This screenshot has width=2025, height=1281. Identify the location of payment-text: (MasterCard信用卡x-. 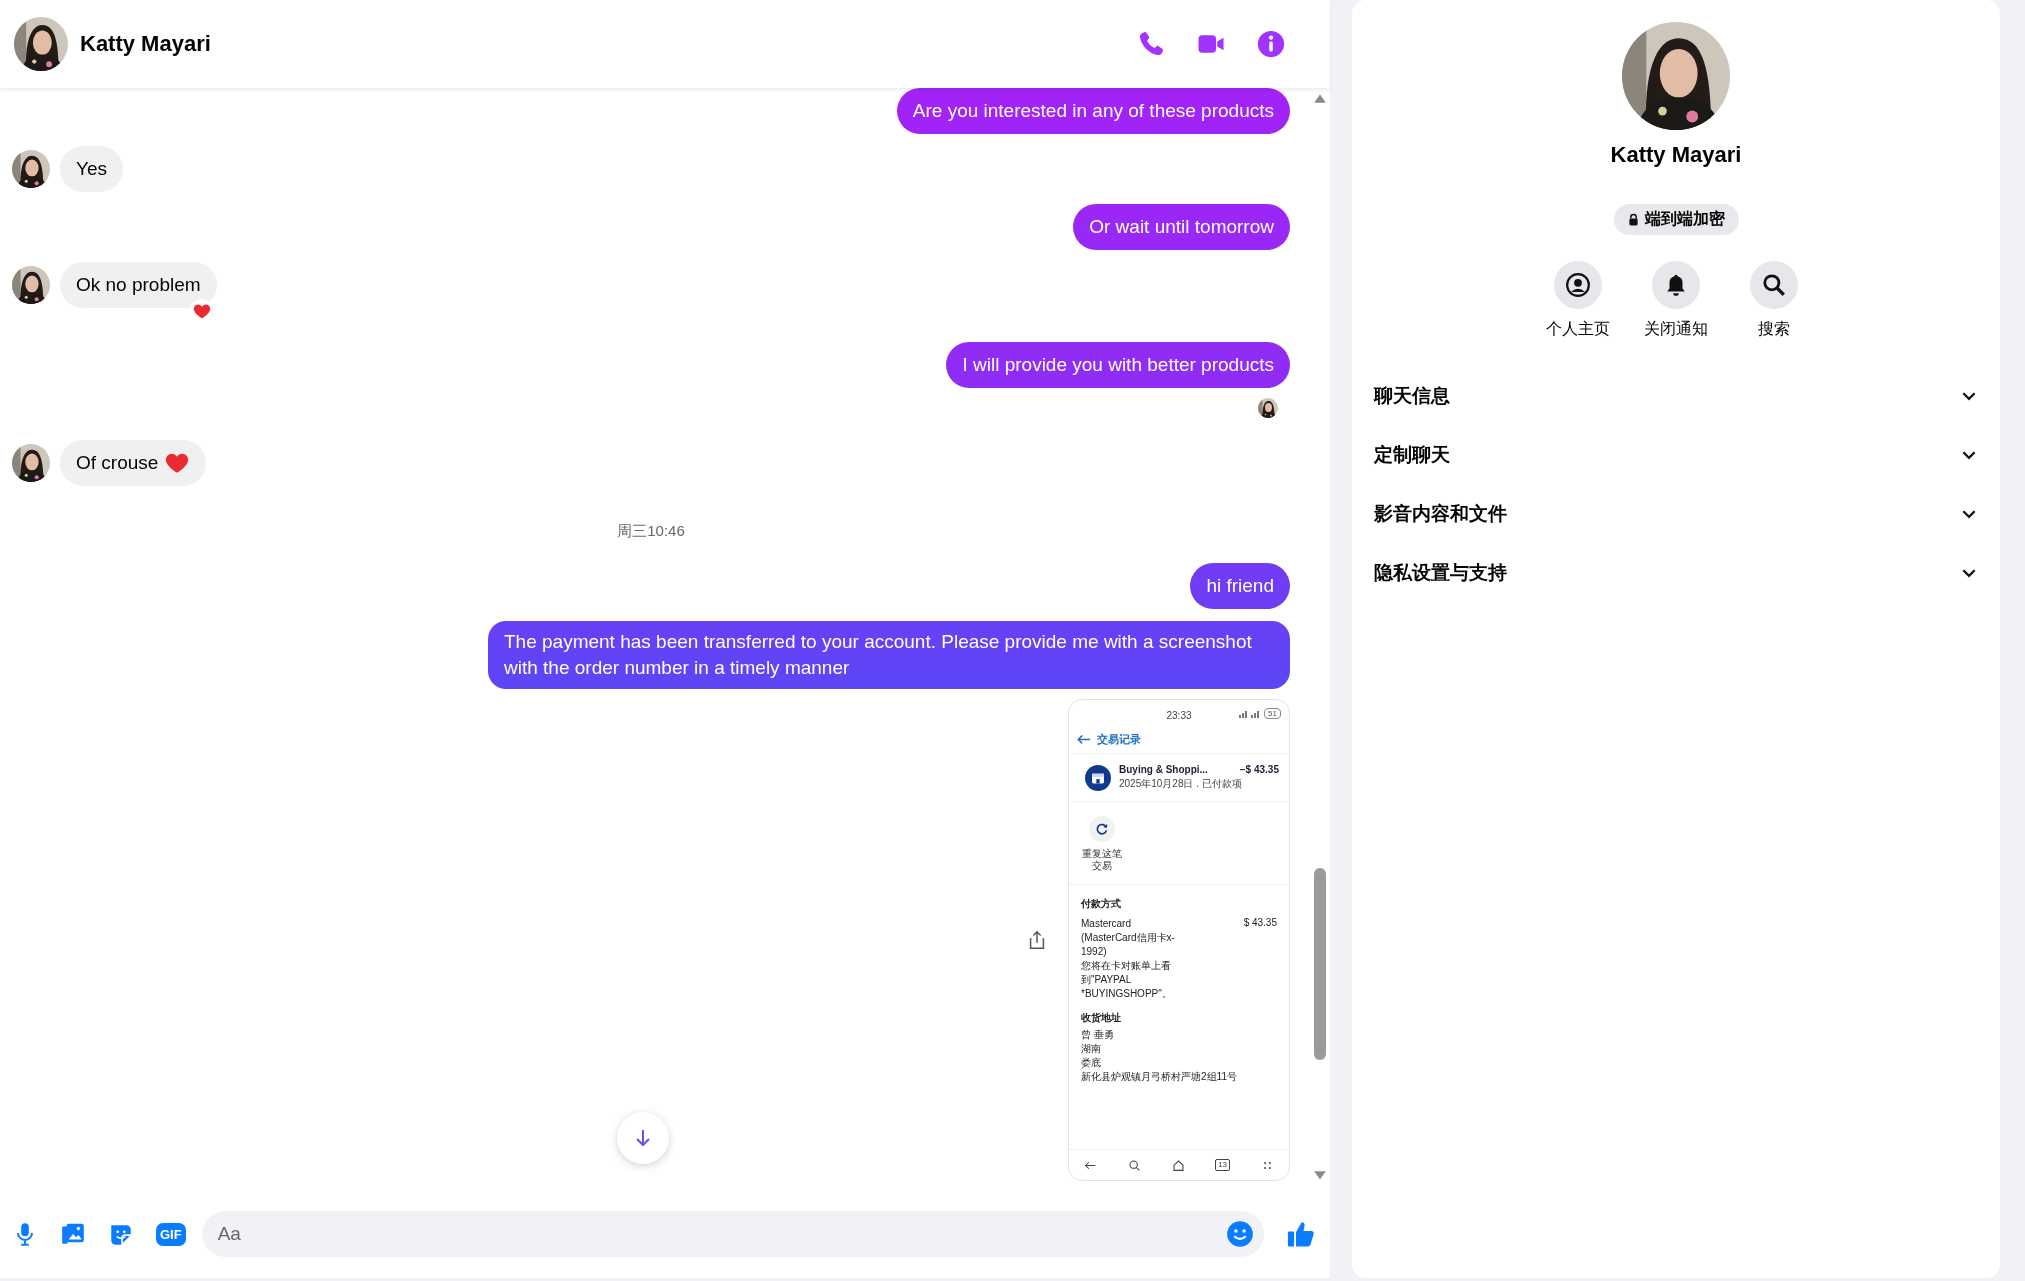
(1128, 938).